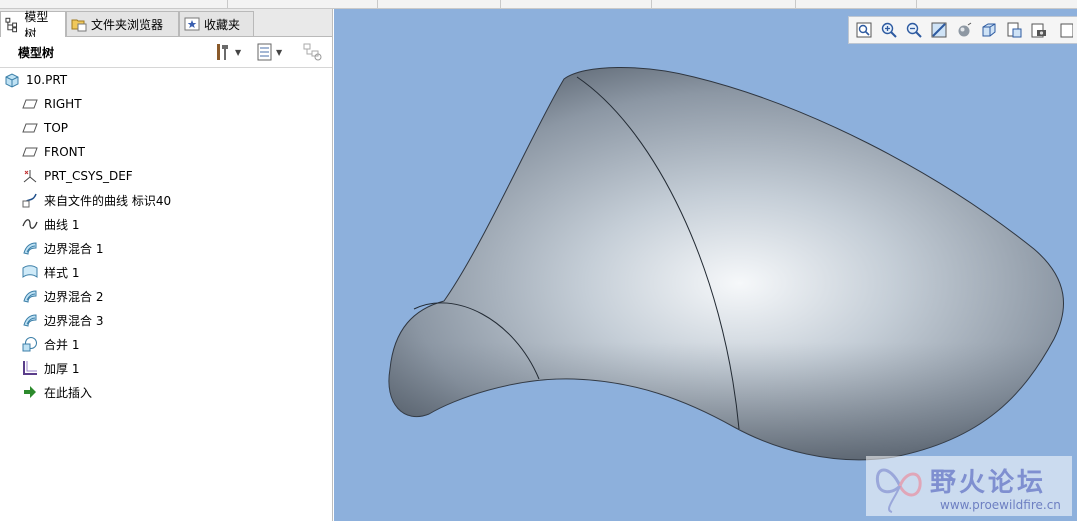 This screenshot has height=521, width=1077. What do you see at coordinates (74, 296) in the screenshot?
I see `tree-item-label: 边界混合 2` at bounding box center [74, 296].